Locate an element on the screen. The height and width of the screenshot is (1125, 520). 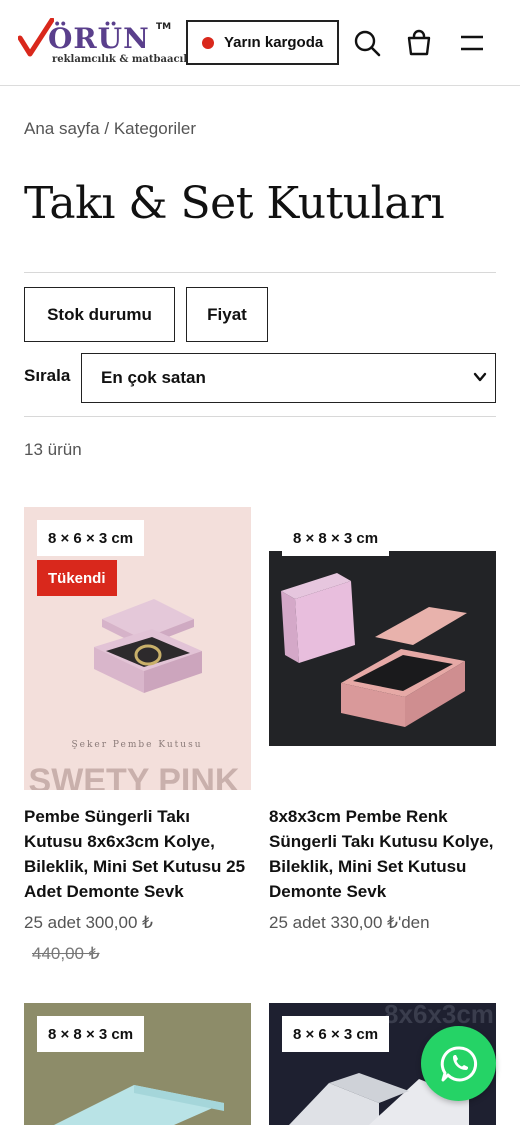
search-icon is located at coordinates (367, 43).